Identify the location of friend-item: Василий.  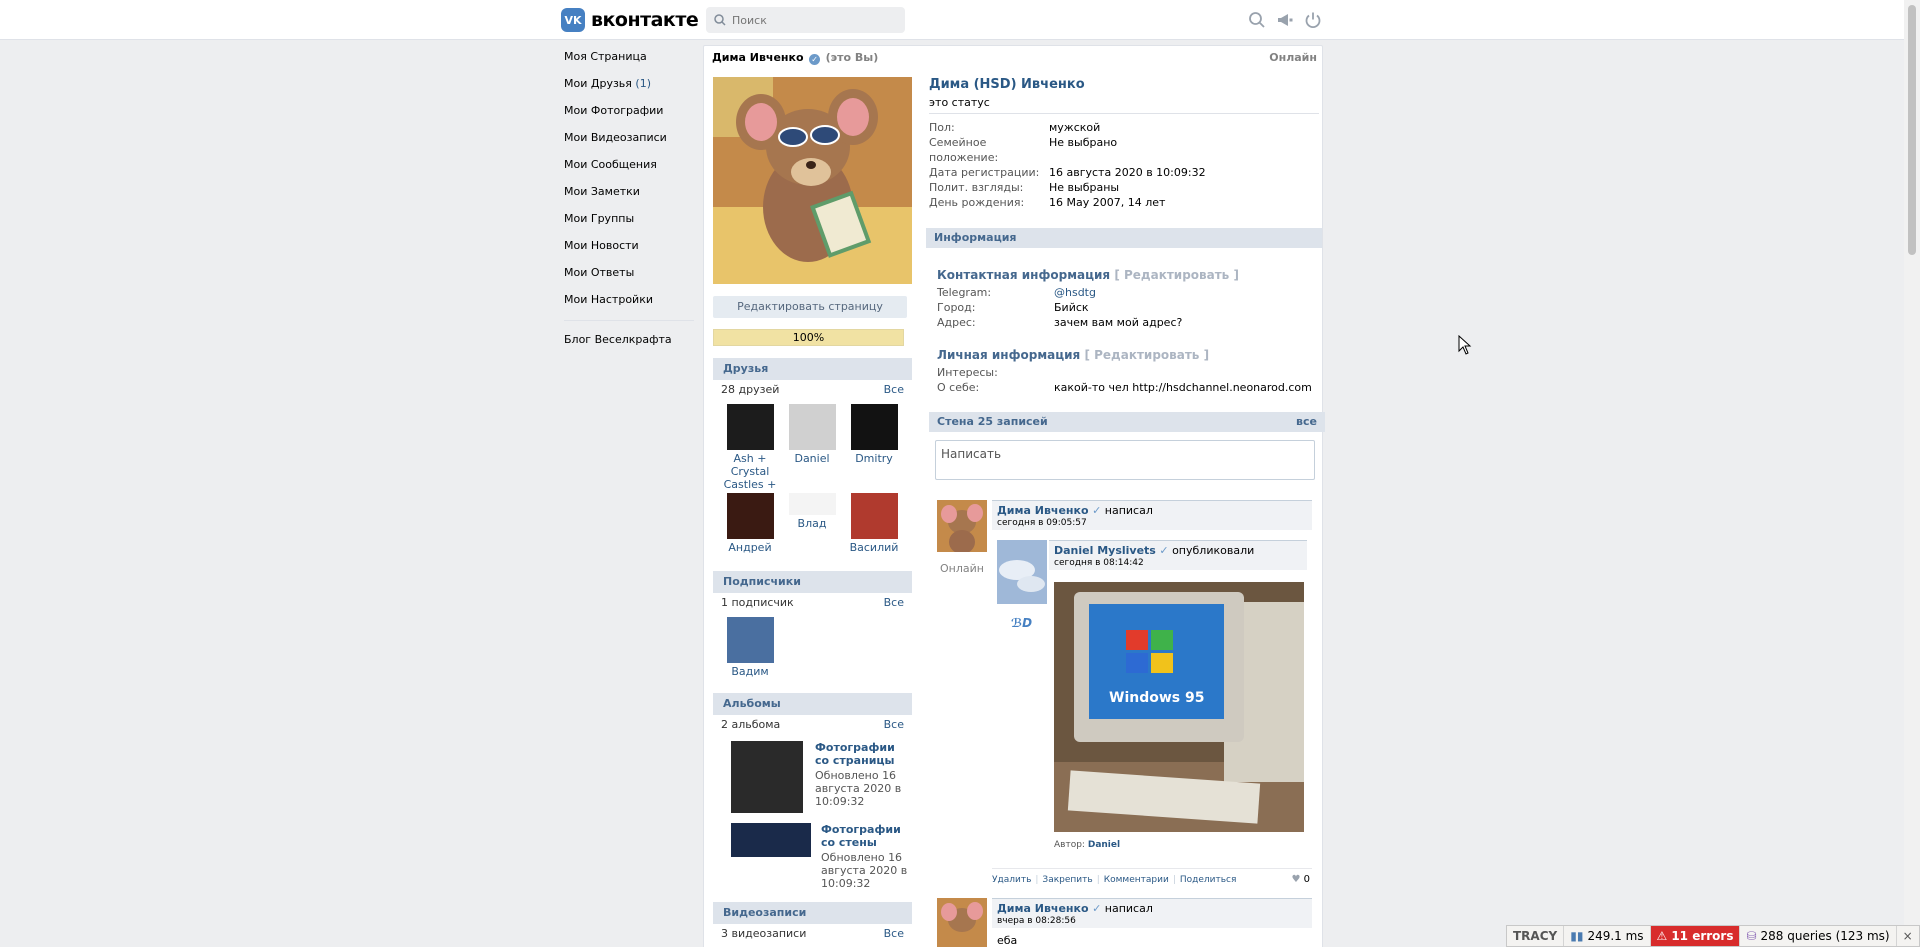
(874, 523).